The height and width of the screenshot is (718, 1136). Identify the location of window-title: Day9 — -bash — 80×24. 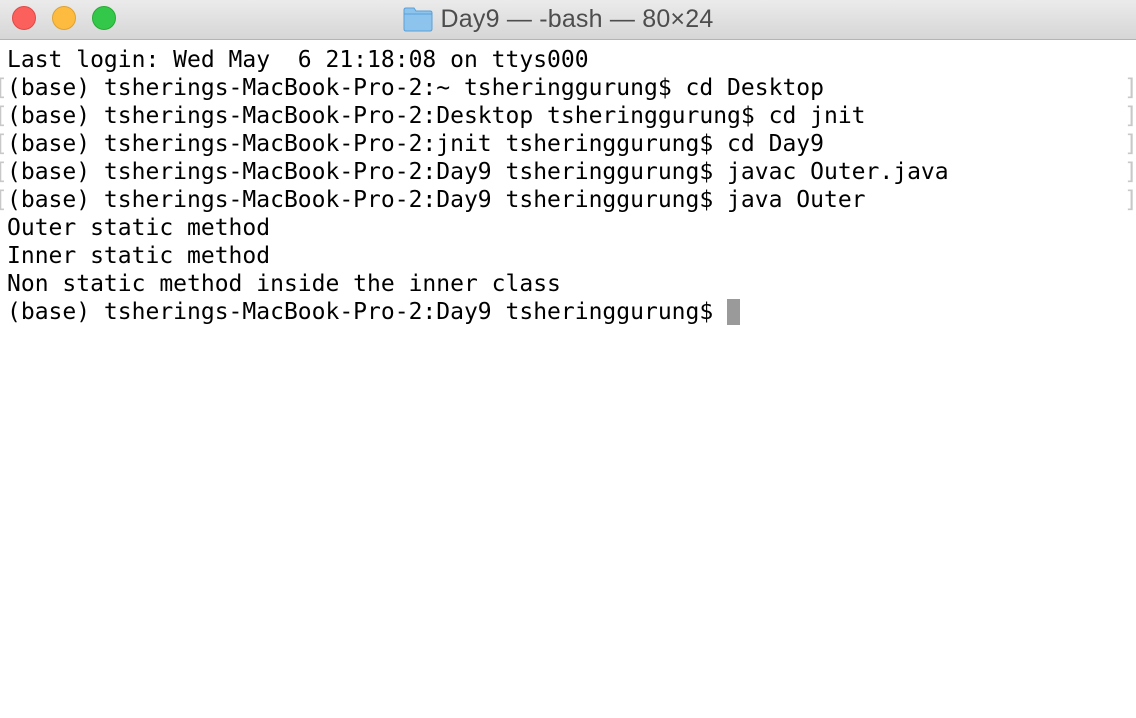
(577, 18).